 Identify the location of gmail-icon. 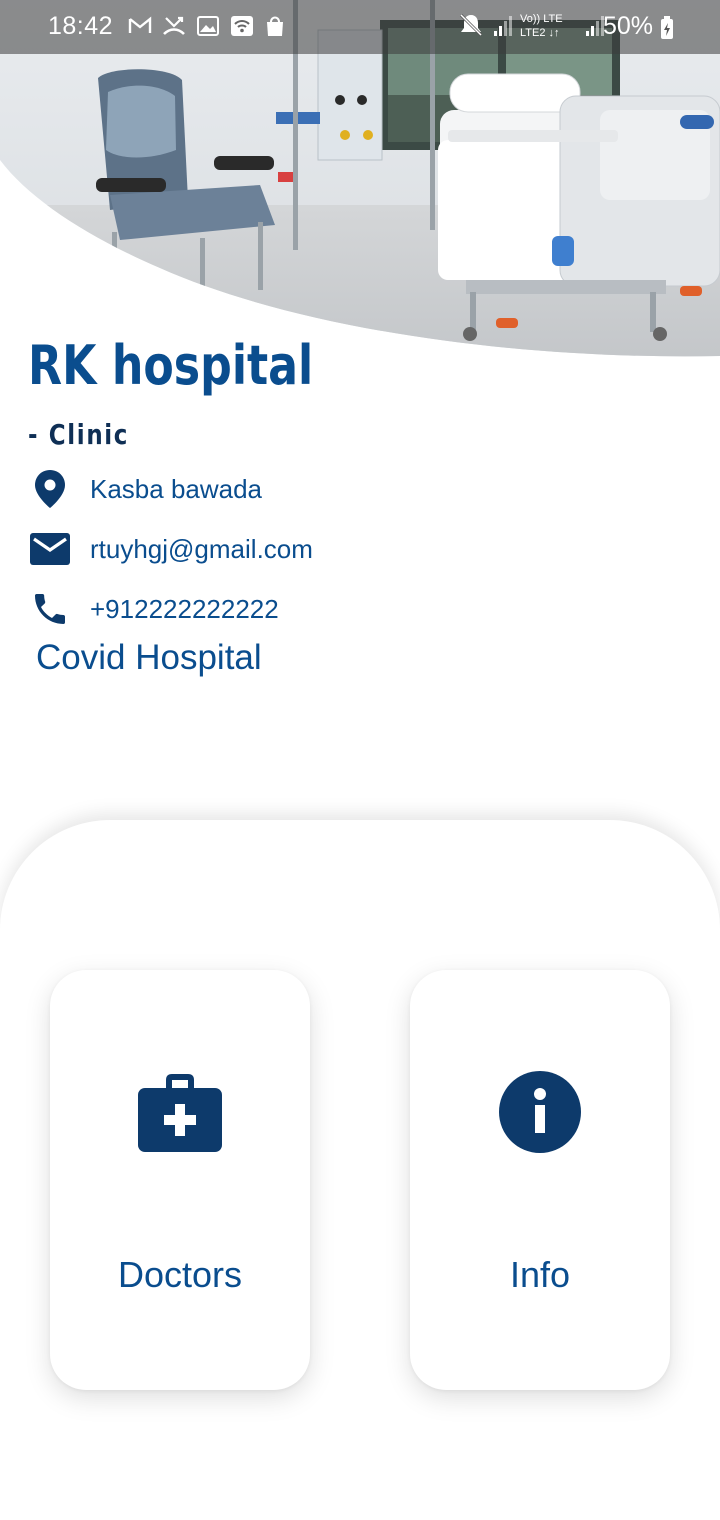
(140, 28).